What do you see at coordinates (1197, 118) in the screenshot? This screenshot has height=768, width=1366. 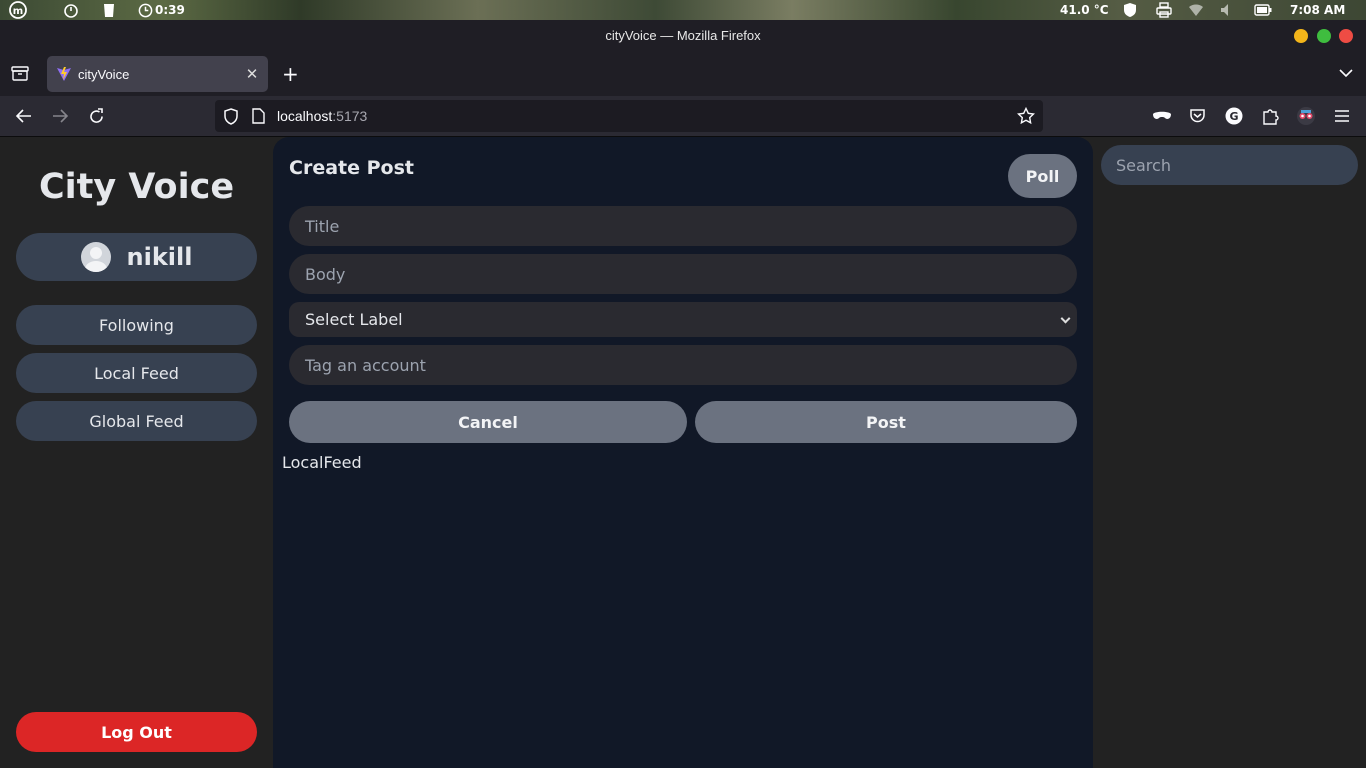 I see `pocket-icon` at bounding box center [1197, 118].